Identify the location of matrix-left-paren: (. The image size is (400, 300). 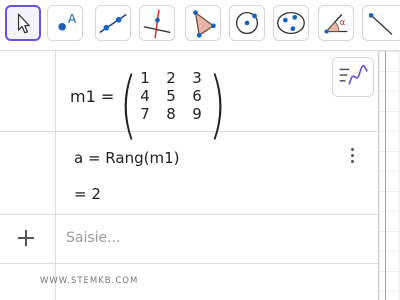
(128, 105).